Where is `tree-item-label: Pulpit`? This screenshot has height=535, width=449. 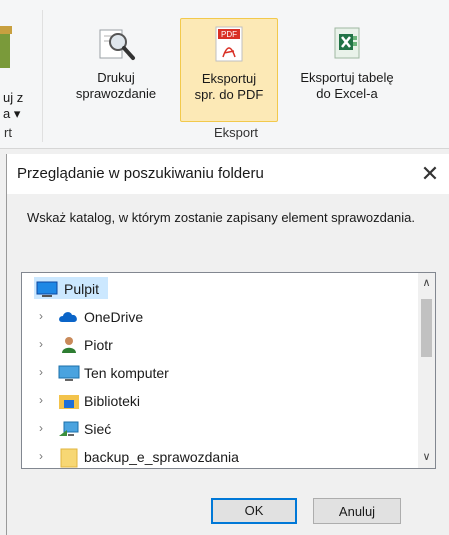
tree-item-label: Pulpit is located at coordinates (82, 289).